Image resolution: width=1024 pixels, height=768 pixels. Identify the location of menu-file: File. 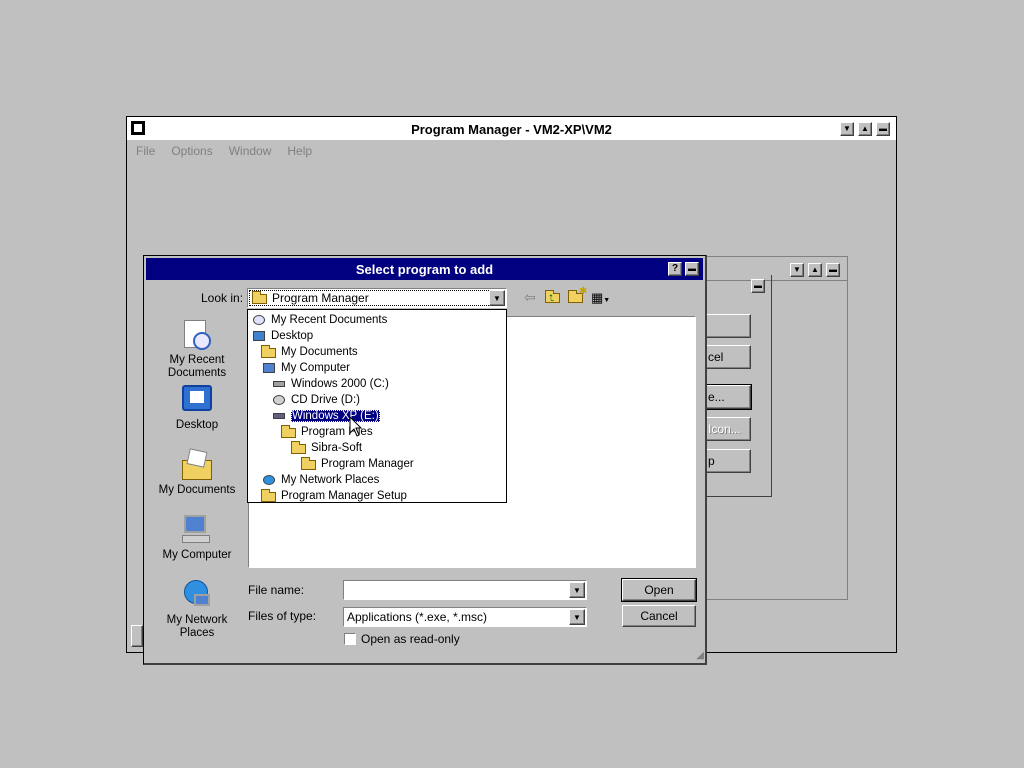
(145, 151).